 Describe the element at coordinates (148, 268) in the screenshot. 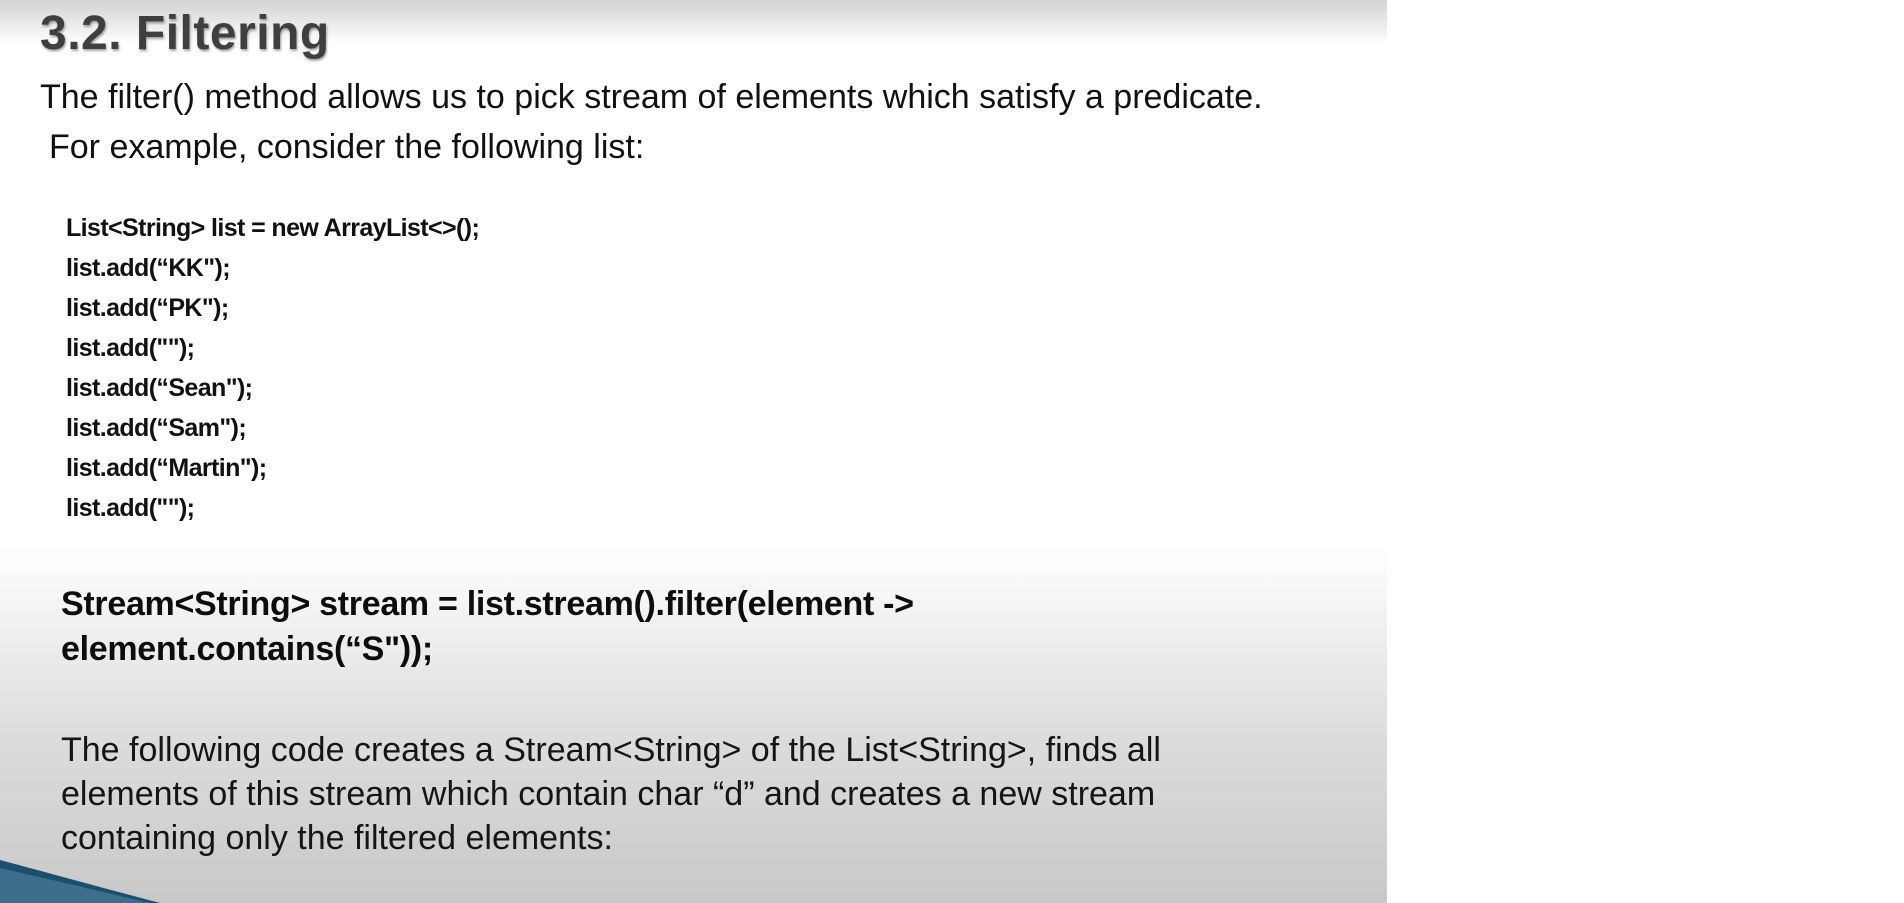

I see `code-line: list.add(“KK");` at that location.